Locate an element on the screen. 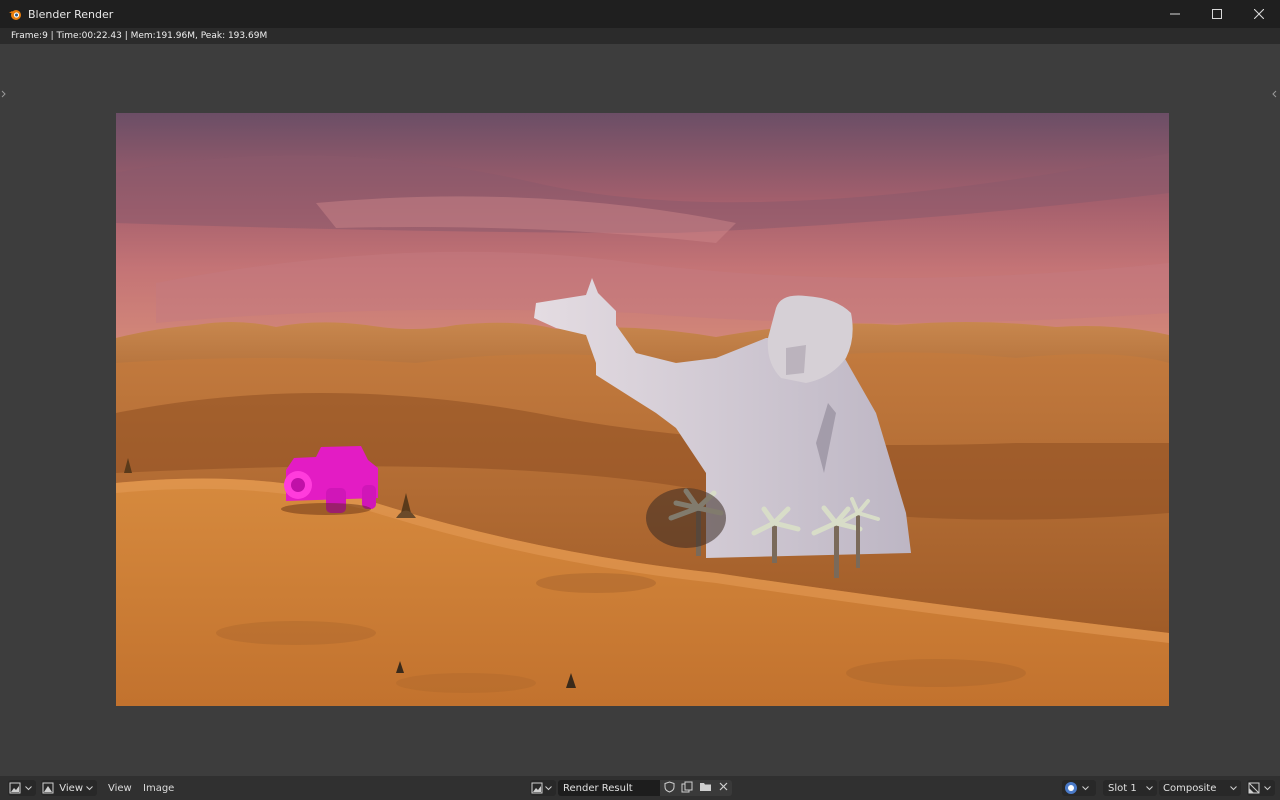 Image resolution: width=1280 pixels, height=800 pixels. image-name-label: Render Result is located at coordinates (598, 788).